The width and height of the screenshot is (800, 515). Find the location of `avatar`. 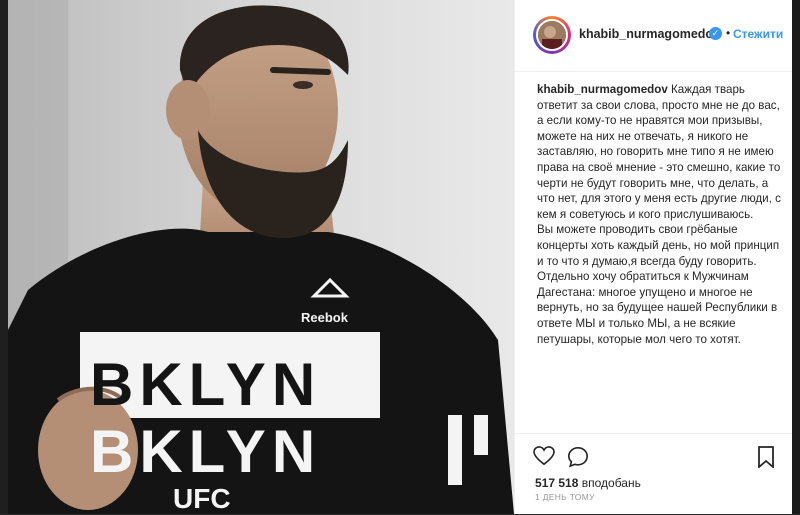

avatar is located at coordinates (552, 35).